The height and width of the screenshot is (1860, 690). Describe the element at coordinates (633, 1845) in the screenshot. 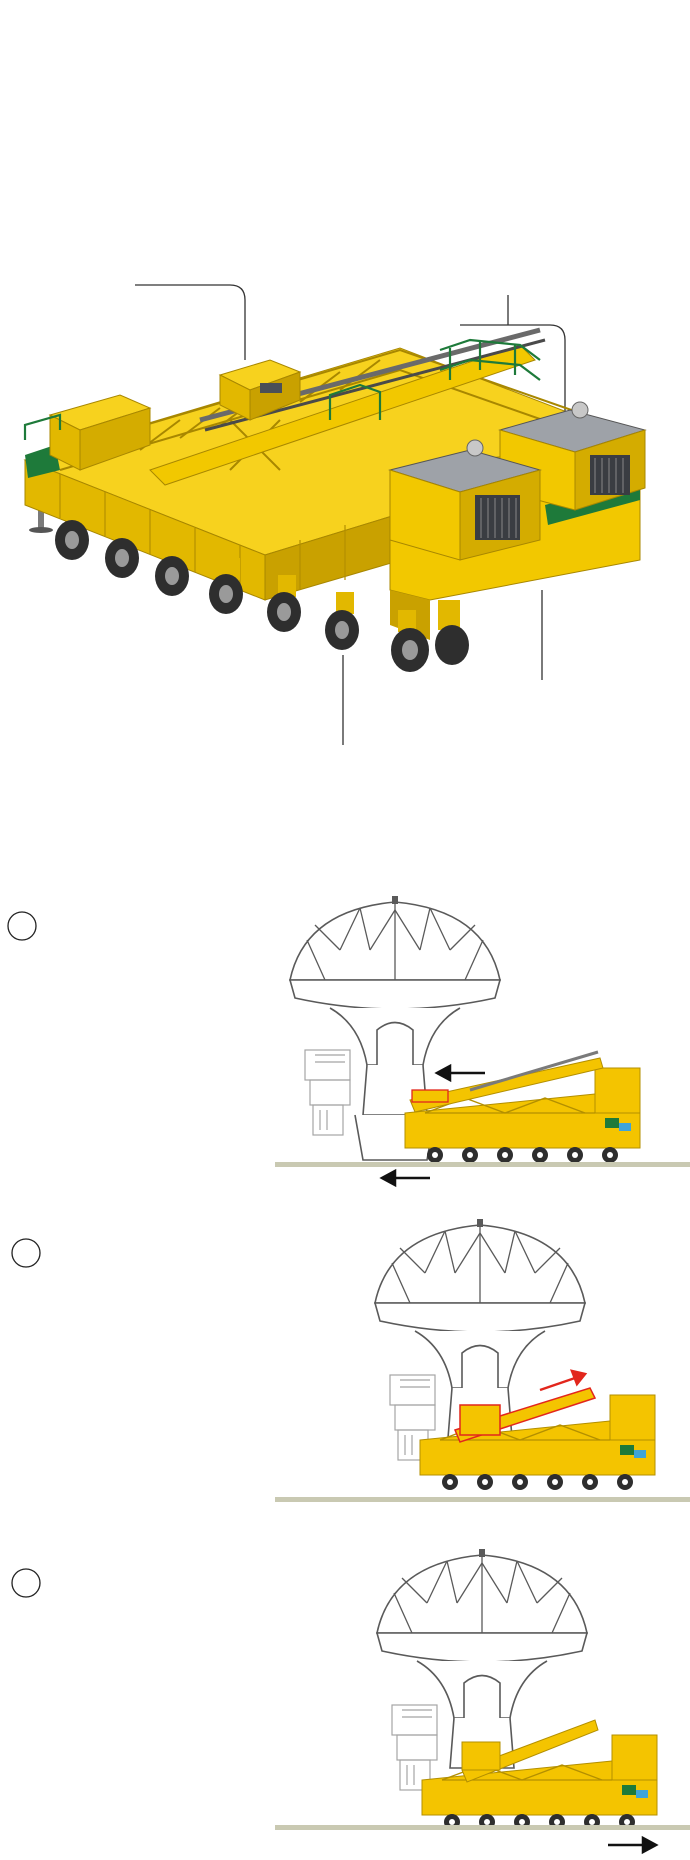

I see `move-arrow-right` at that location.